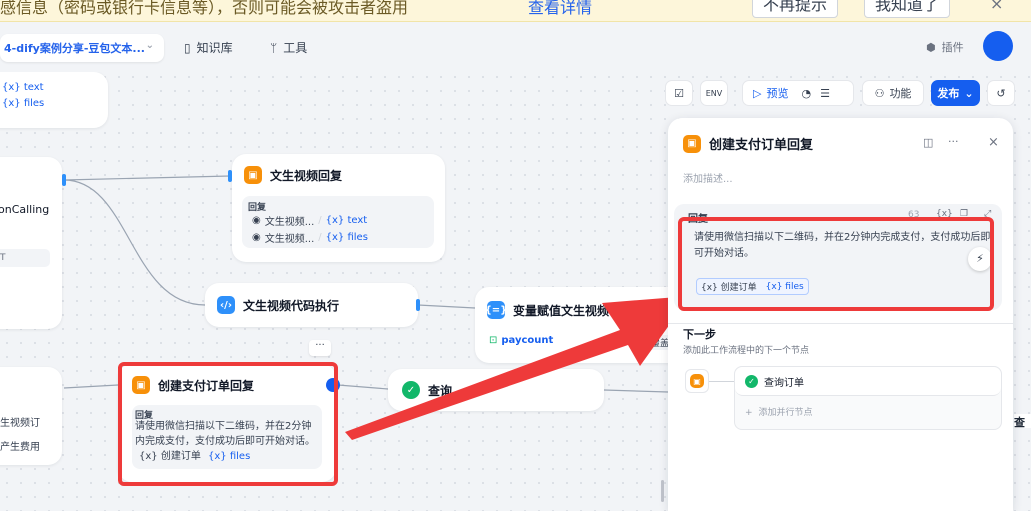  I want to click on check-list-icon: ☑, so click(679, 93).